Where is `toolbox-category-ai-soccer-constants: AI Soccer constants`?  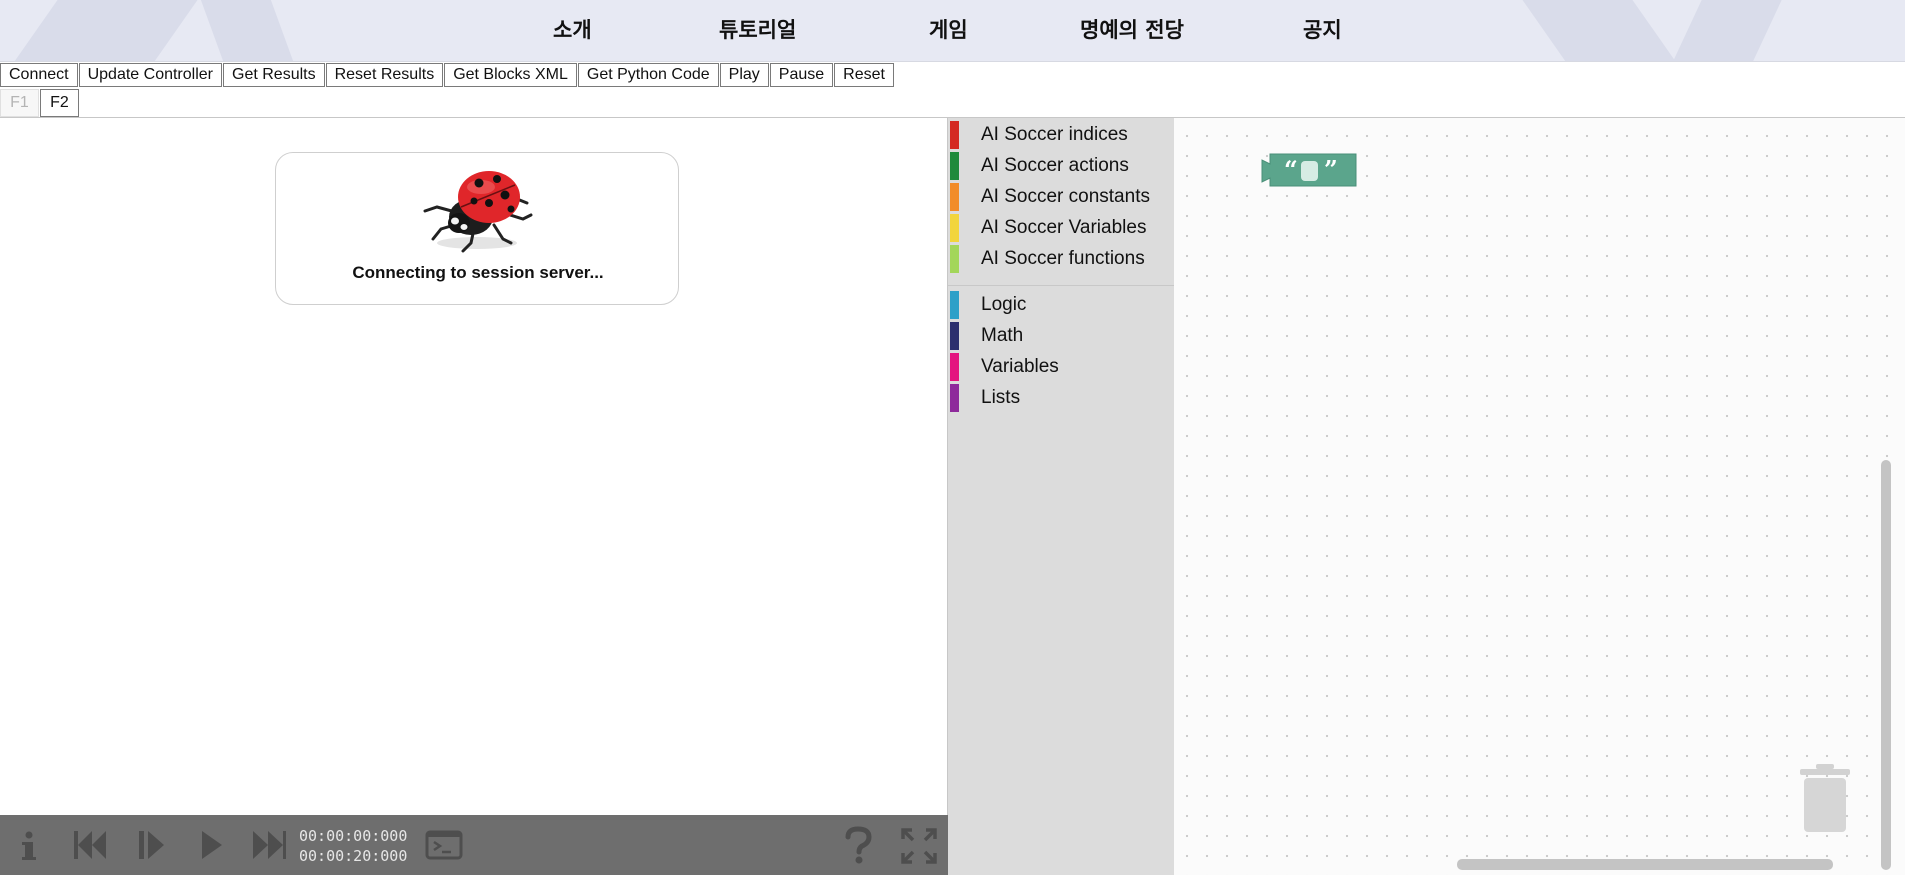
toolbox-category-ai-soccer-constants: AI Soccer constants is located at coordinates (1061, 197).